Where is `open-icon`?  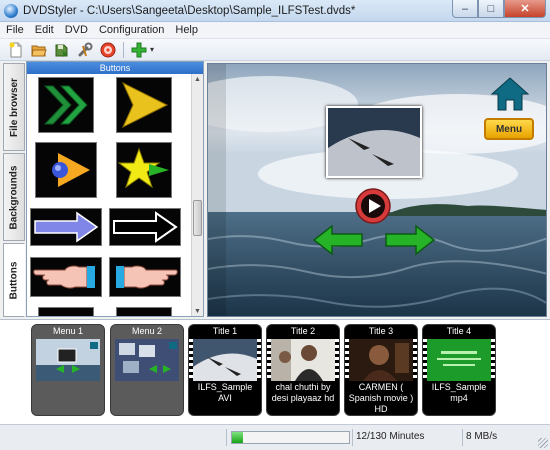
open-icon is located at coordinates (39, 50).